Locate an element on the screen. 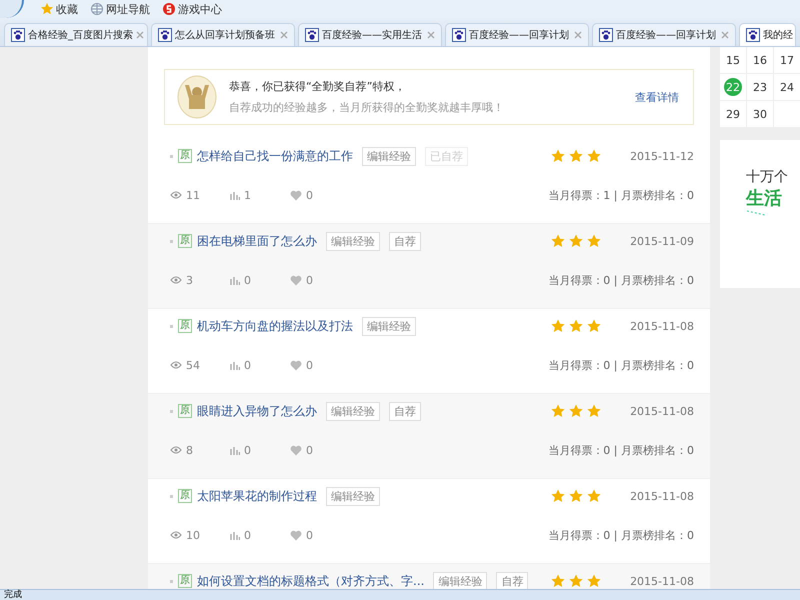 The image size is (800, 600). calendar-day: 17 is located at coordinates (787, 60).